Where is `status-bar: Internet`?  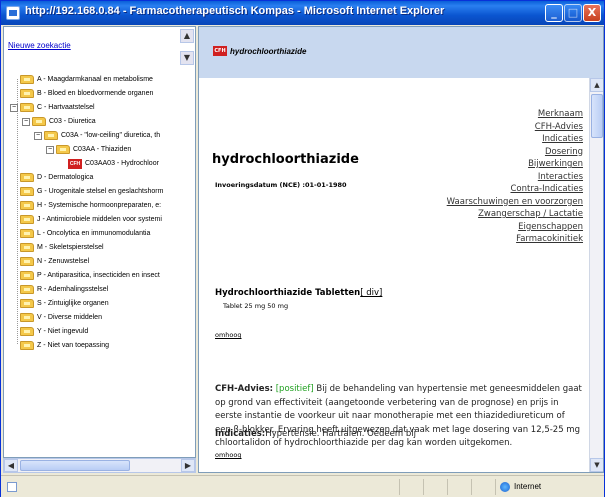
status-bar: Internet is located at coordinates (302, 486).